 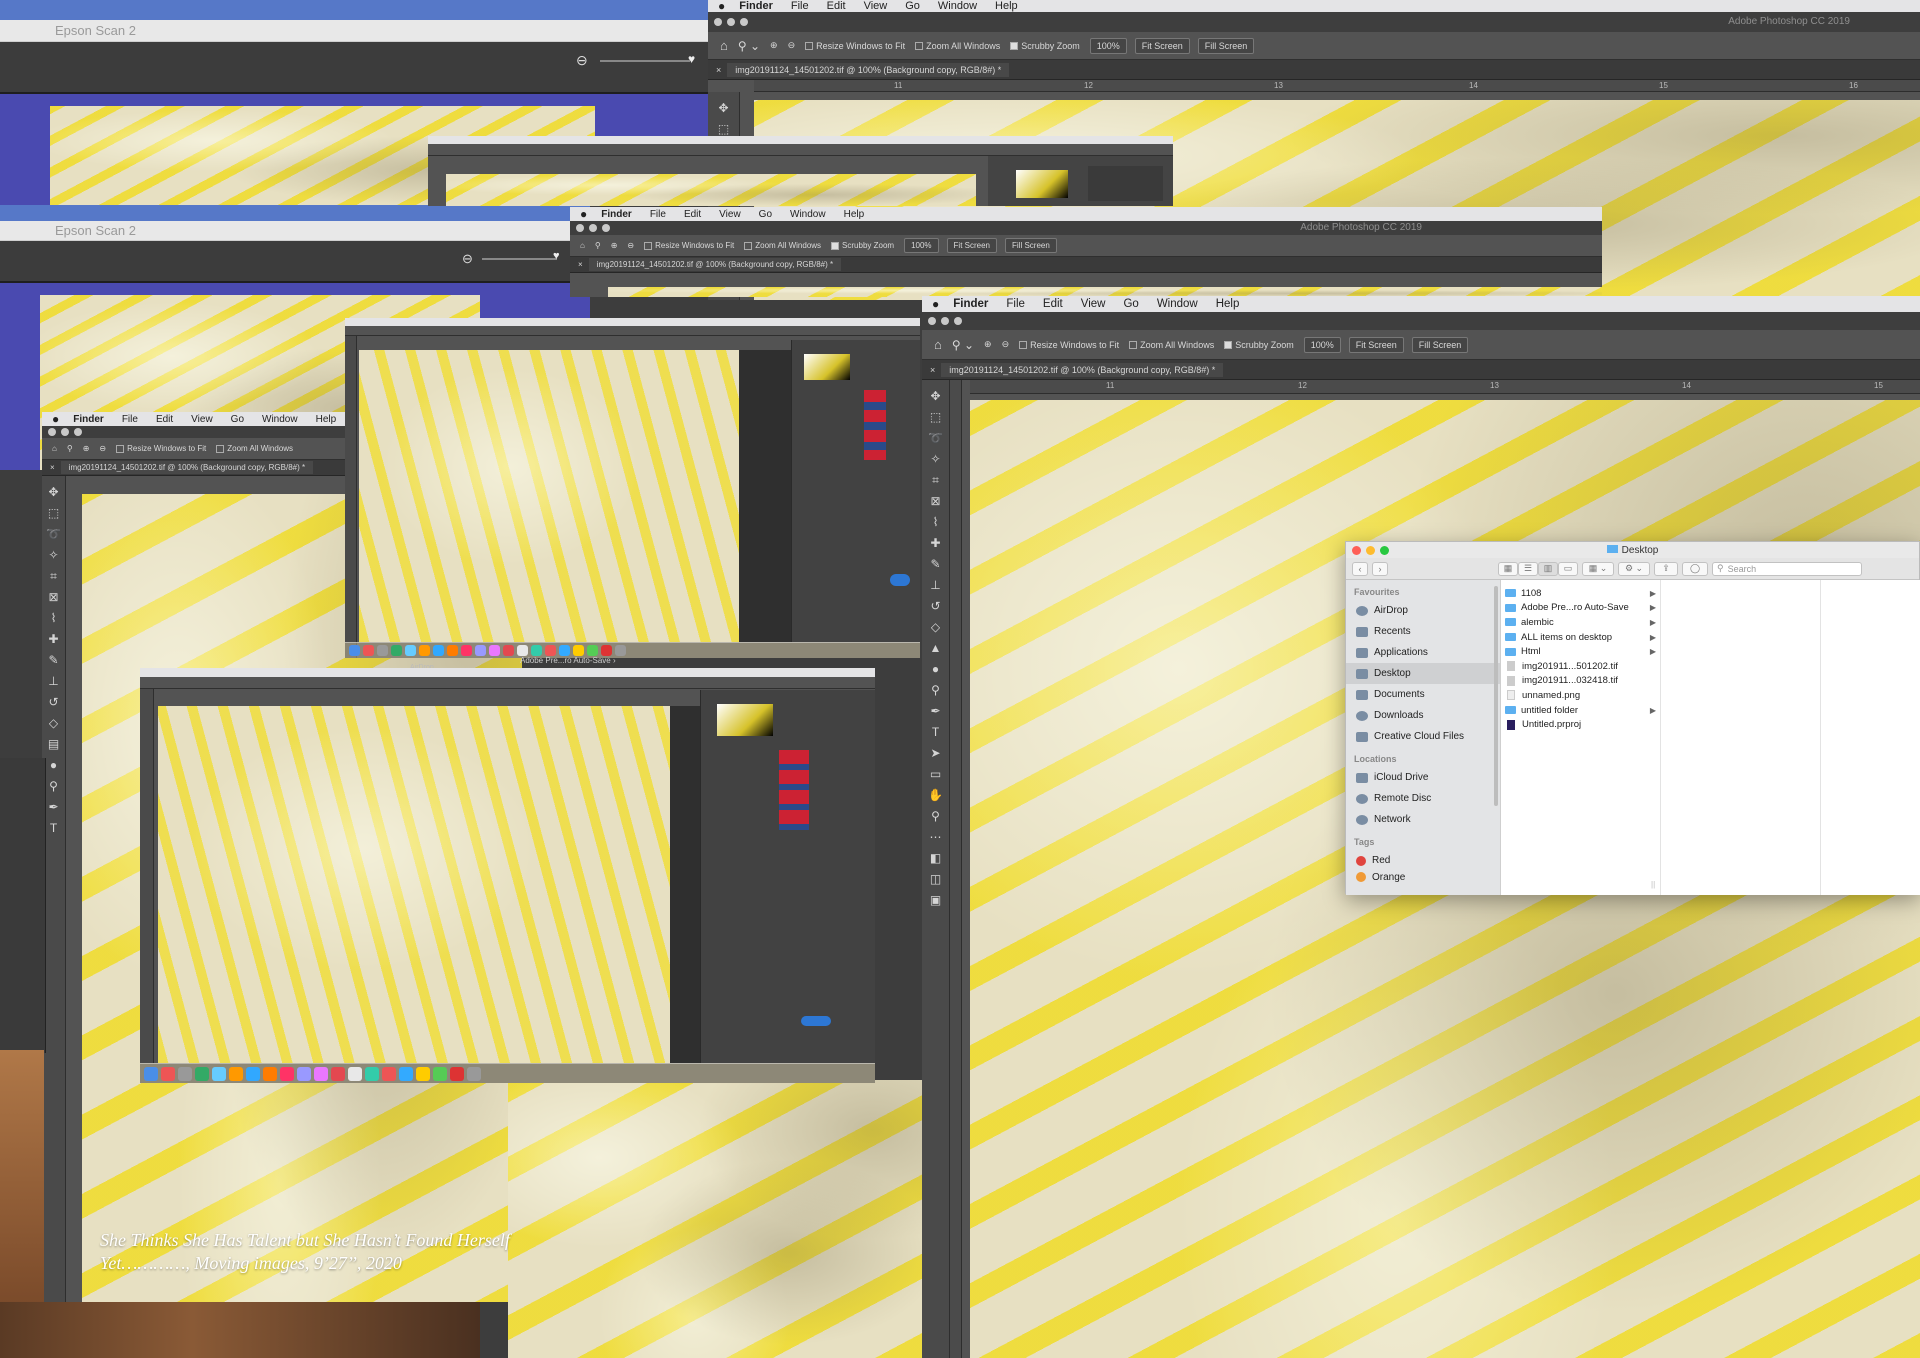 What do you see at coordinates (1423, 610) in the screenshot?
I see `sidebar-item-airdrop: AirDrop` at bounding box center [1423, 610].